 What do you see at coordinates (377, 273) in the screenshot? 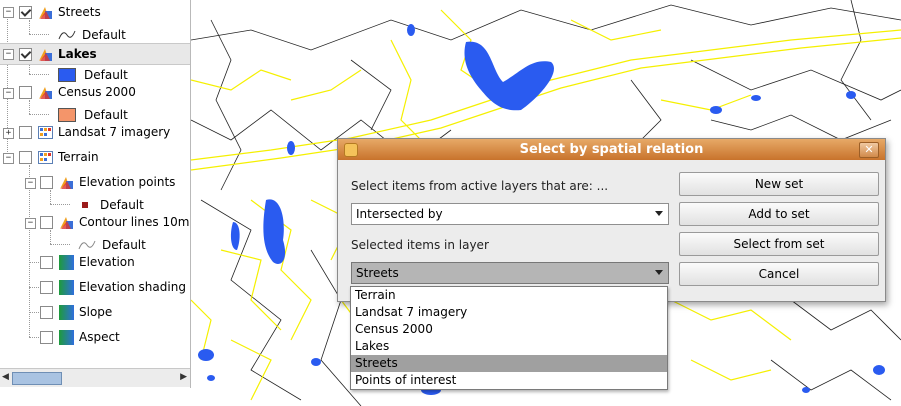
I see `layer-select-value: Streets` at bounding box center [377, 273].